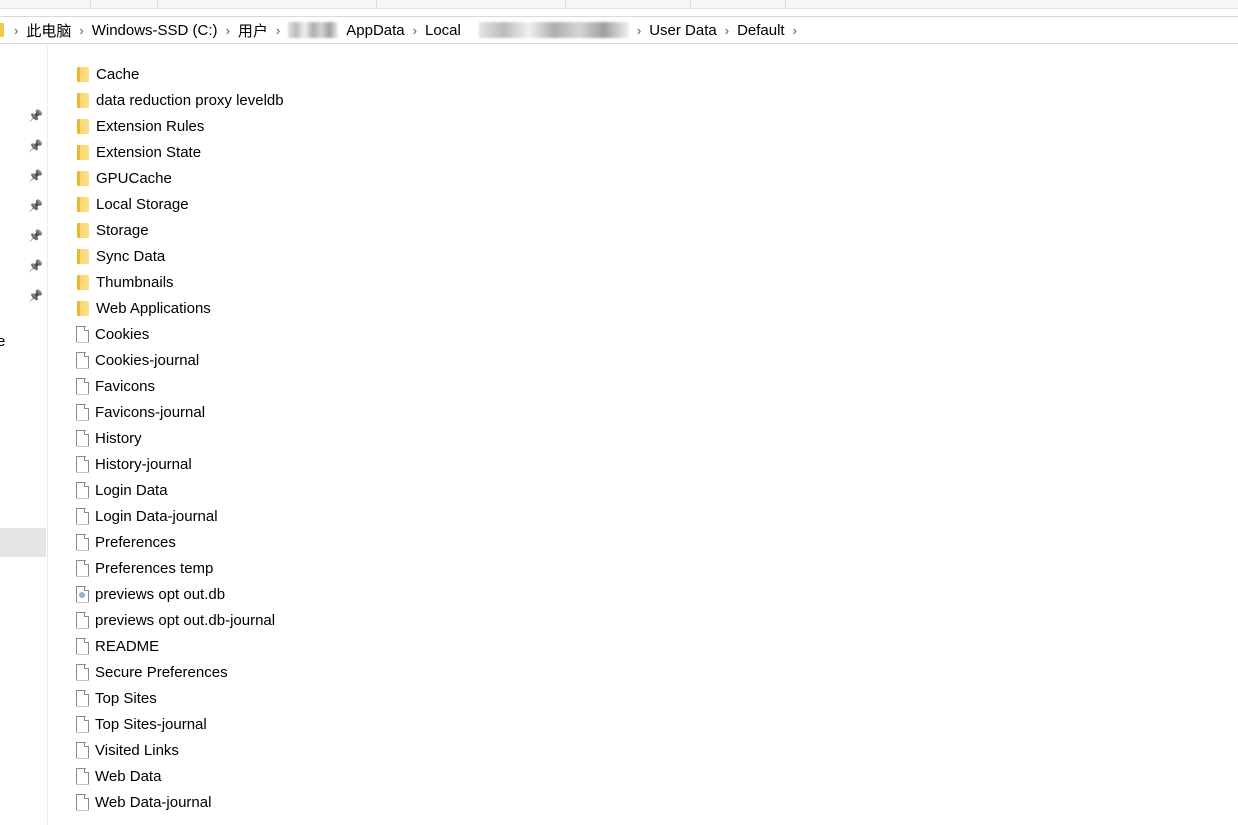  I want to click on item-name: Web Data, so click(128, 776).